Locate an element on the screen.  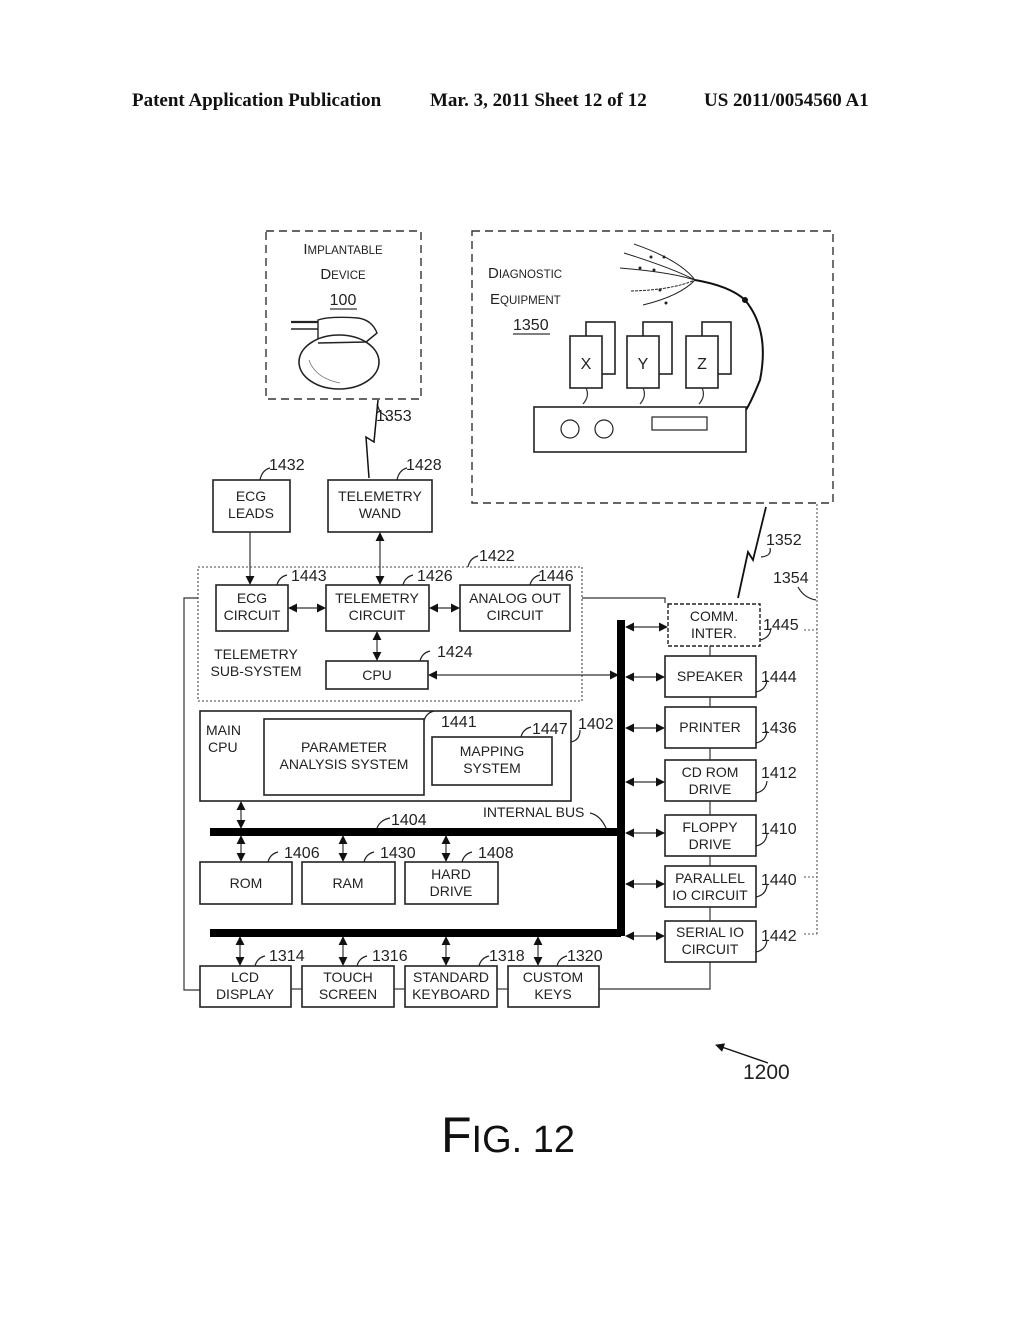
hard-drive-block: HARD DRIVE 1408 is located at coordinates (459, 875).